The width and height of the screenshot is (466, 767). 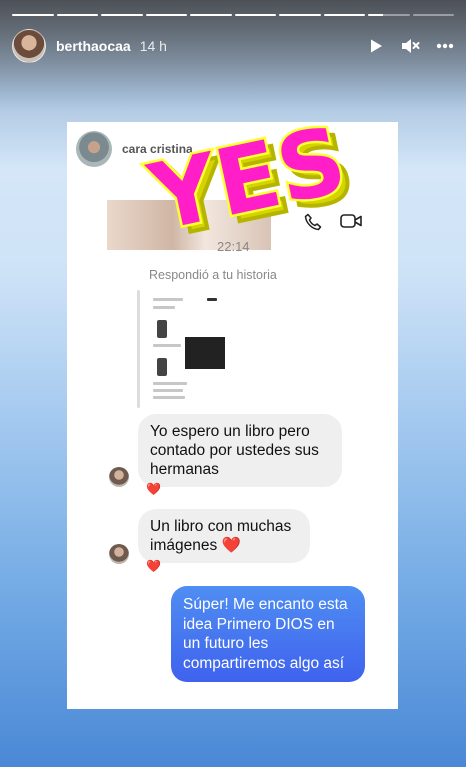 What do you see at coordinates (376, 46) in the screenshot?
I see `play-icon` at bounding box center [376, 46].